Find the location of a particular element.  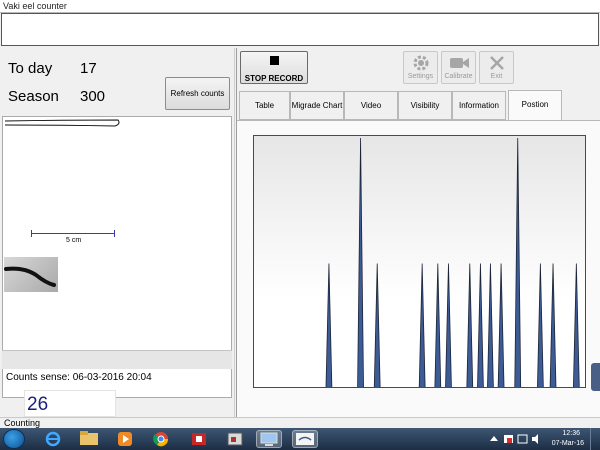

tab-visibility: Visibility is located at coordinates (425, 105).